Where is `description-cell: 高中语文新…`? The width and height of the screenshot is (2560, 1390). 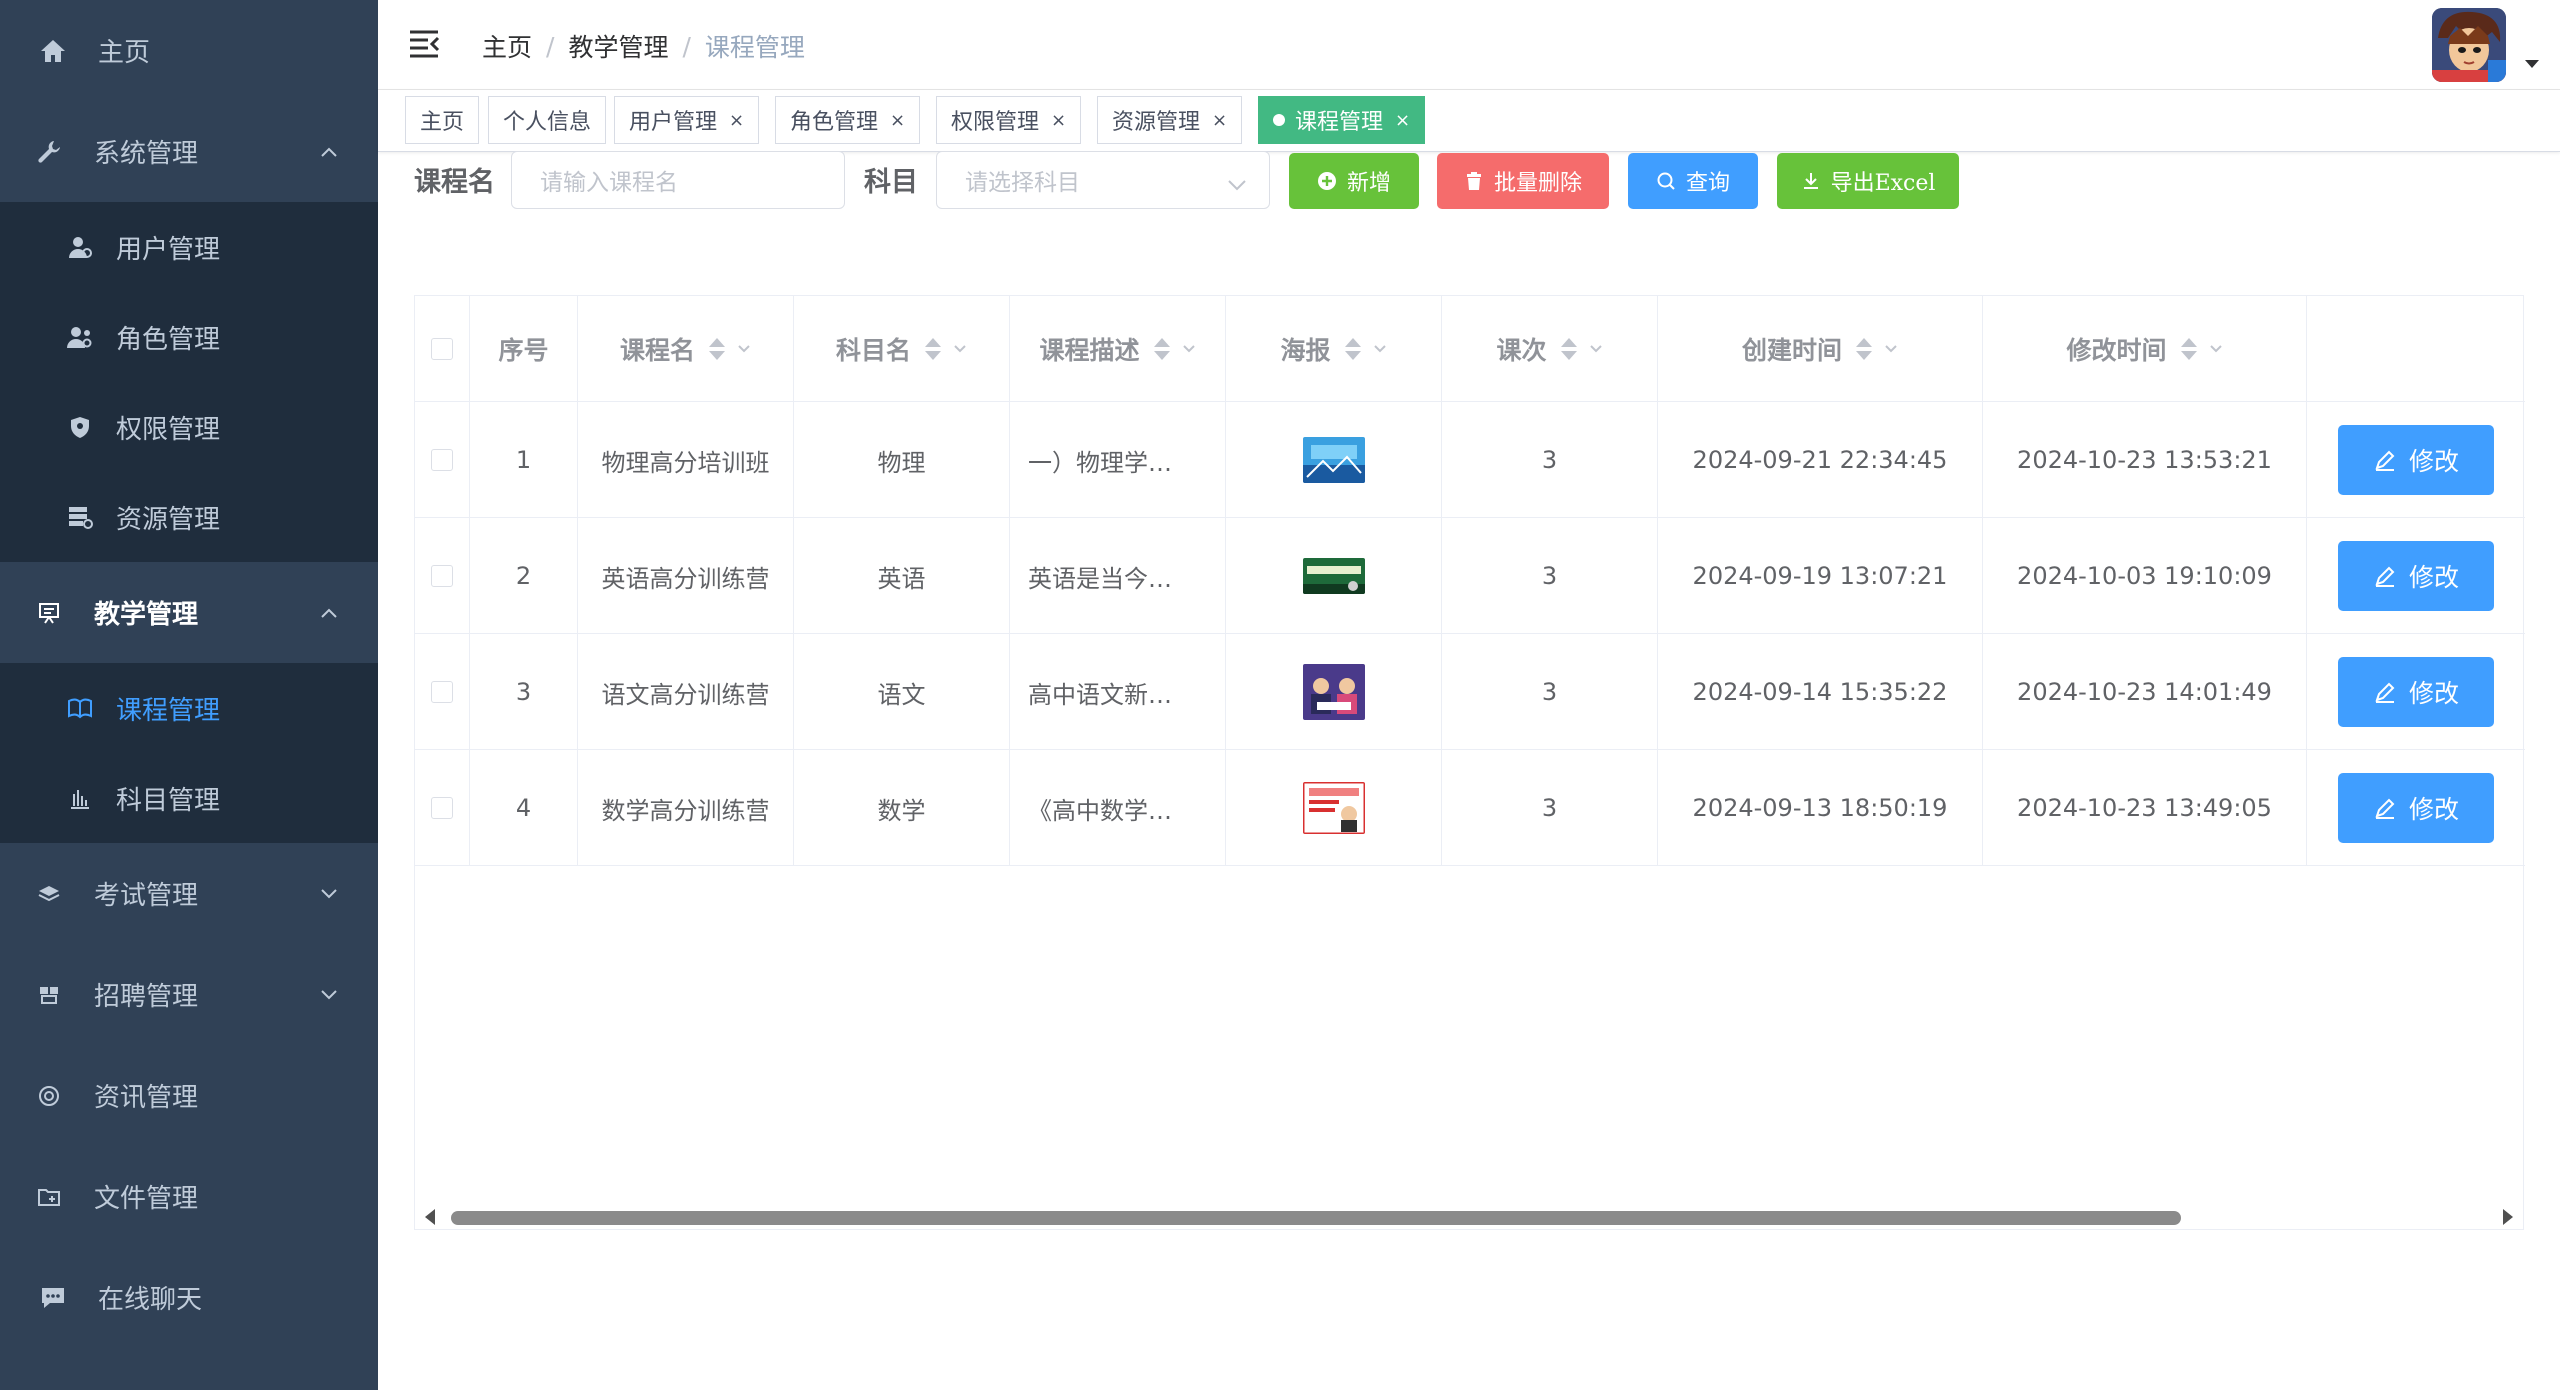 description-cell: 高中语文新… is located at coordinates (1118, 692).